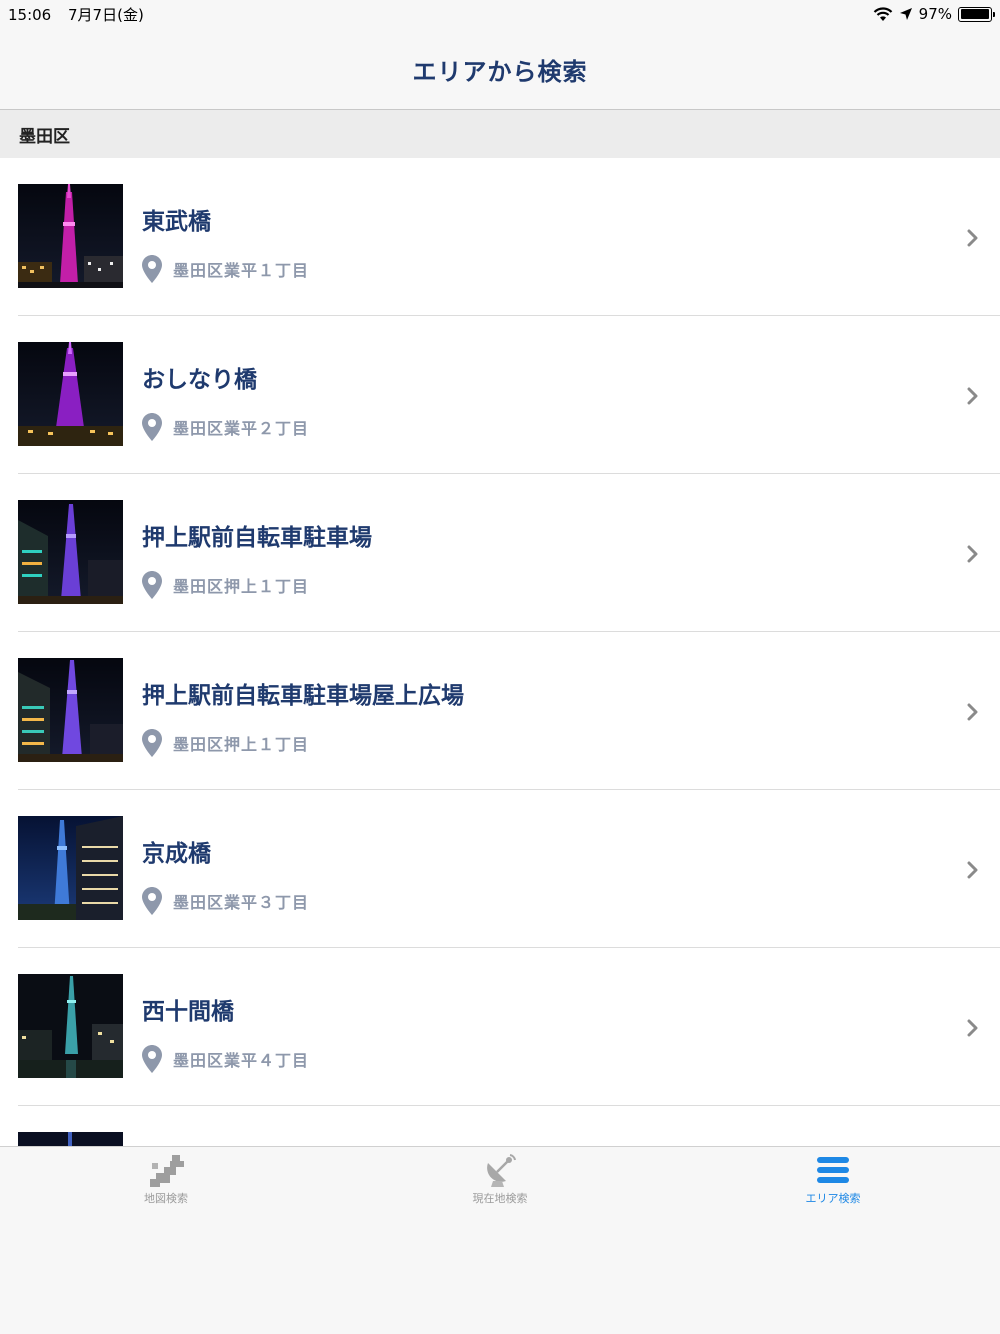 The width and height of the screenshot is (1000, 1334). What do you see at coordinates (500, 15) in the screenshot?
I see `status-bar: 15:06 7月7日(金) 97%` at bounding box center [500, 15].